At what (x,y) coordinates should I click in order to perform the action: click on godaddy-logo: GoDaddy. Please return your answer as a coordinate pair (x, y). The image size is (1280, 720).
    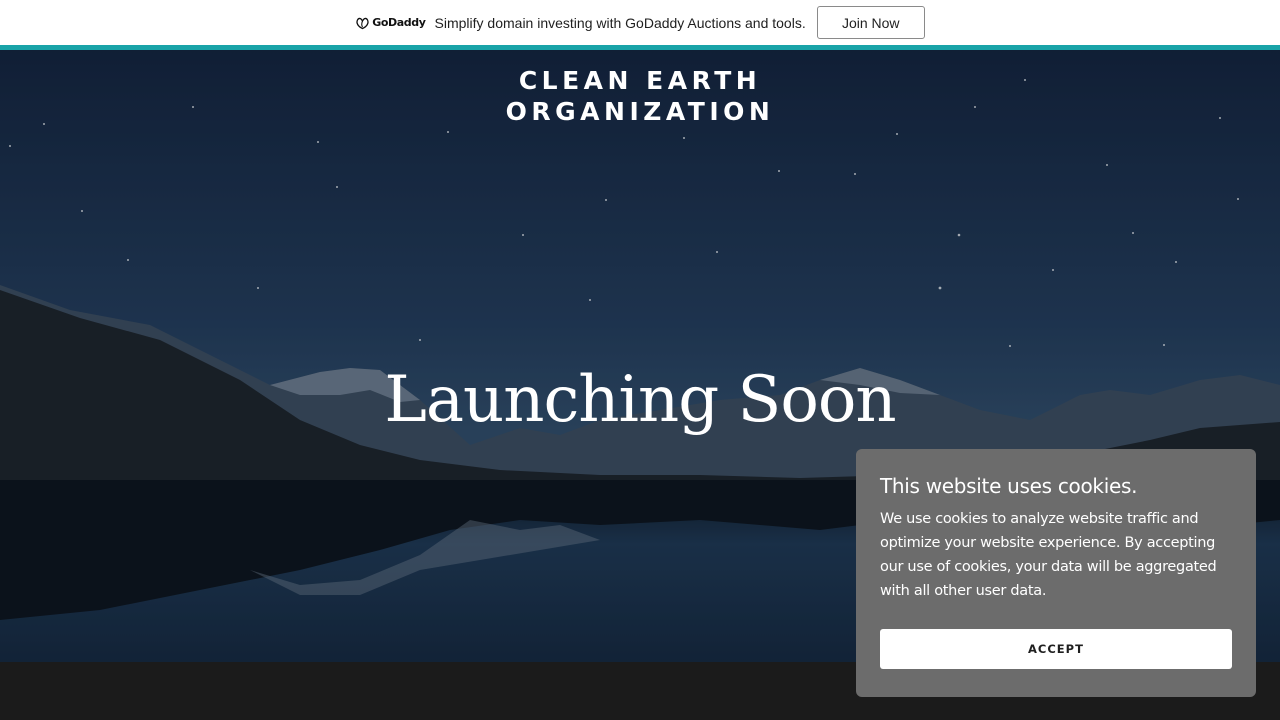
    Looking at the image, I should click on (390, 23).